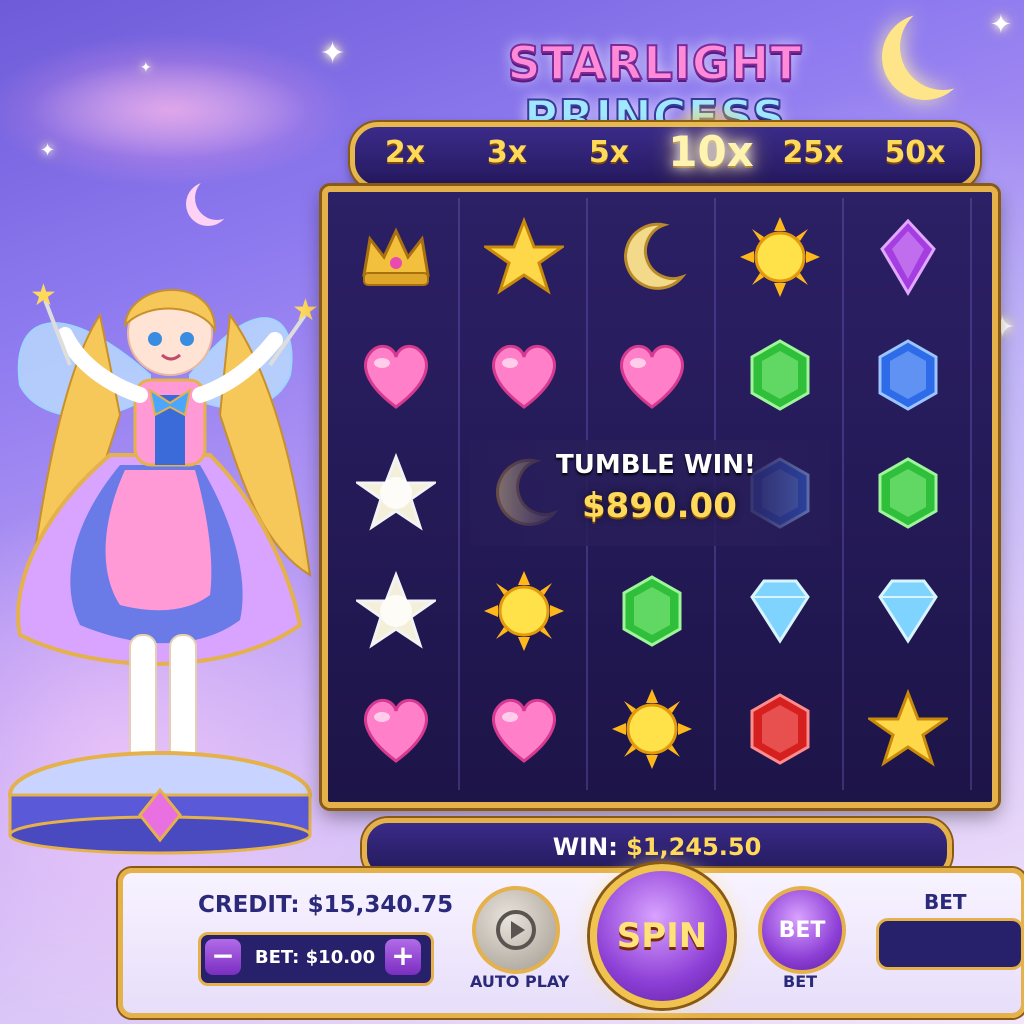  Describe the element at coordinates (945, 902) in the screenshot. I see `bet-box-label: BET` at that location.